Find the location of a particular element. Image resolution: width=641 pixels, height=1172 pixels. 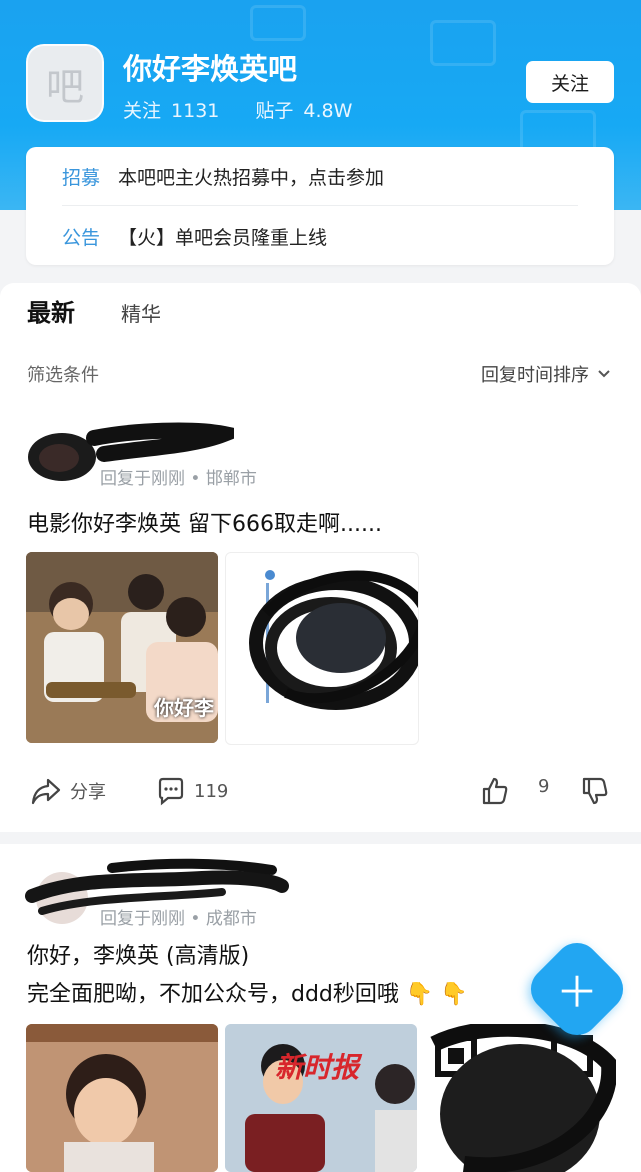

notice-card: 招募 本吧吧主火热招募中，点击参加 公告 【火】单吧会员隆重上线 is located at coordinates (320, 206).